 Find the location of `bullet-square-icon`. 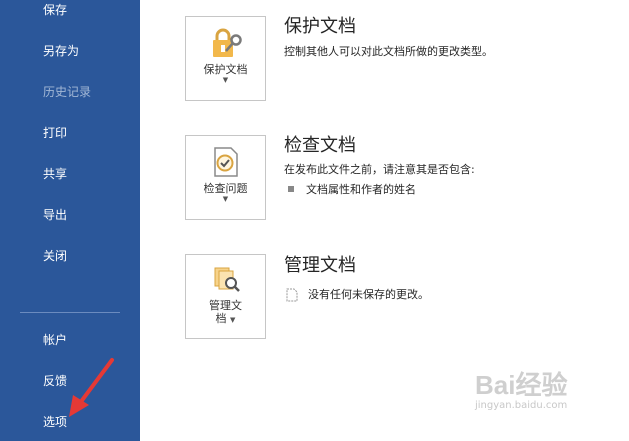

bullet-square-icon is located at coordinates (291, 189).